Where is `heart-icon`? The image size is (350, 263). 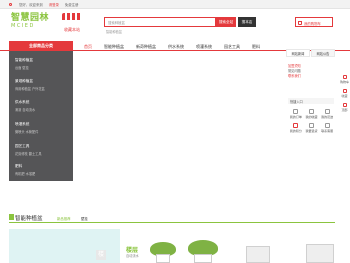
heart-icon is located at coordinates (311, 111).